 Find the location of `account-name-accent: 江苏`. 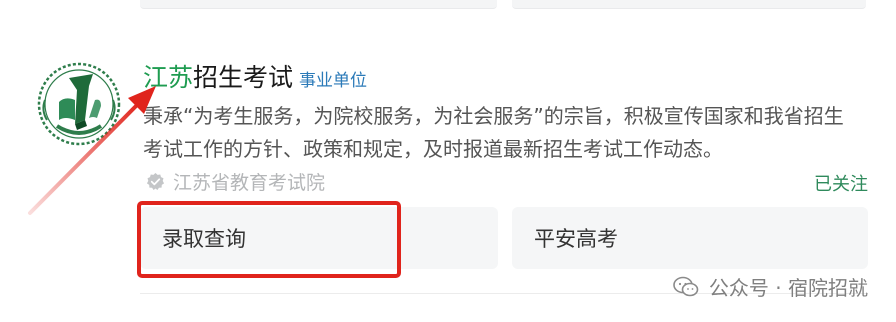

account-name-accent: 江苏 is located at coordinates (168, 76).